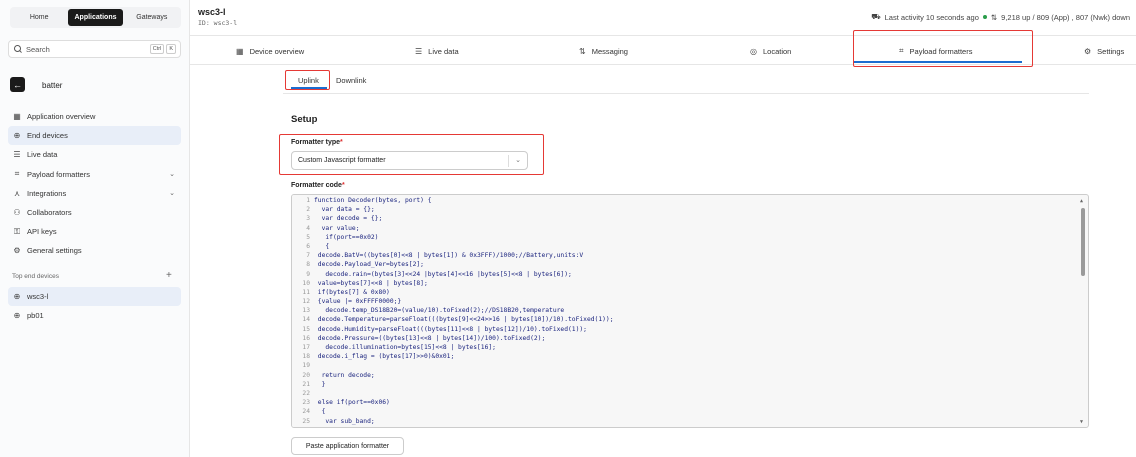  Describe the element at coordinates (17, 316) in the screenshot. I see `globe-icon: ⊕` at that location.